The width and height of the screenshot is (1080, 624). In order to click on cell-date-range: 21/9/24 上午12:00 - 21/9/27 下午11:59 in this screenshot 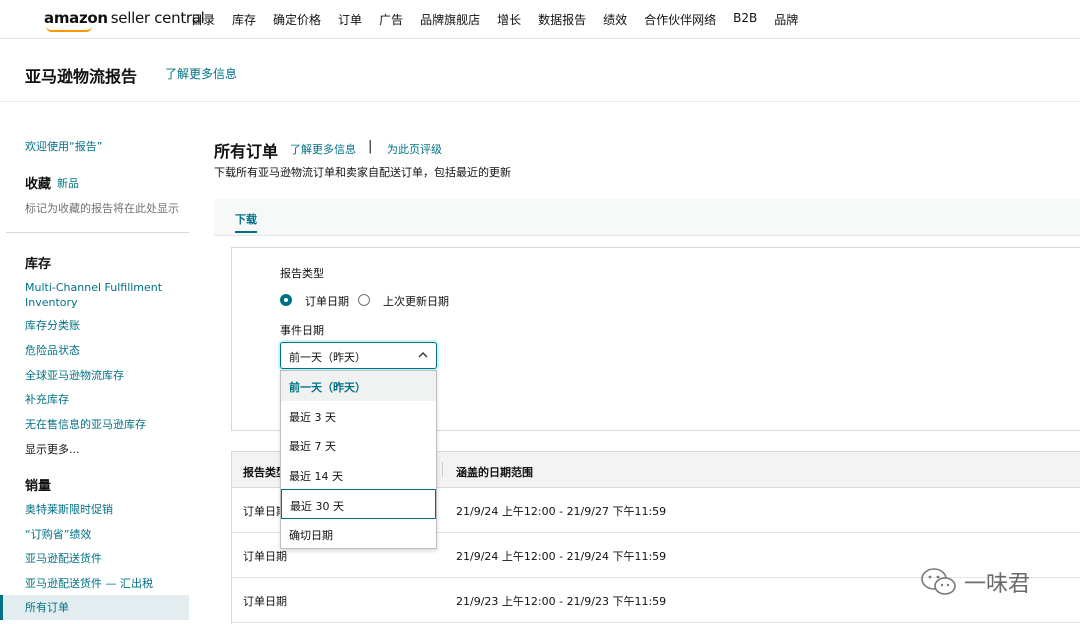, I will do `click(561, 511)`.